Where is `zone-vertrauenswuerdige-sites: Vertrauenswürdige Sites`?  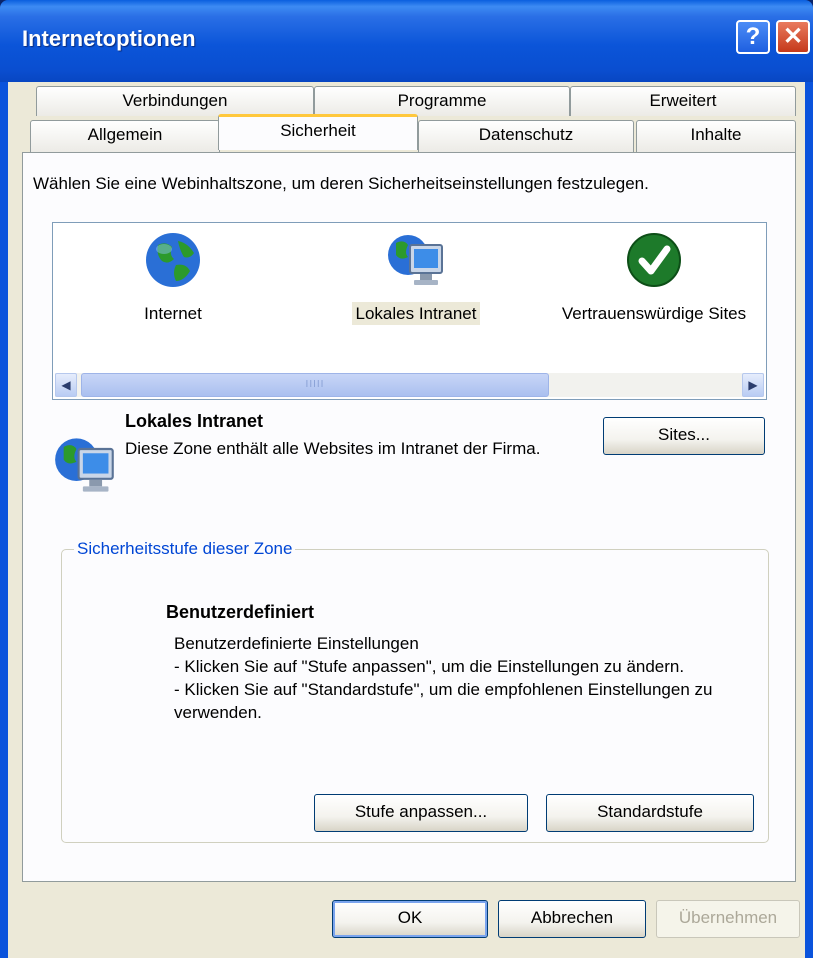 zone-vertrauenswuerdige-sites: Vertrauenswürdige Sites is located at coordinates (654, 278).